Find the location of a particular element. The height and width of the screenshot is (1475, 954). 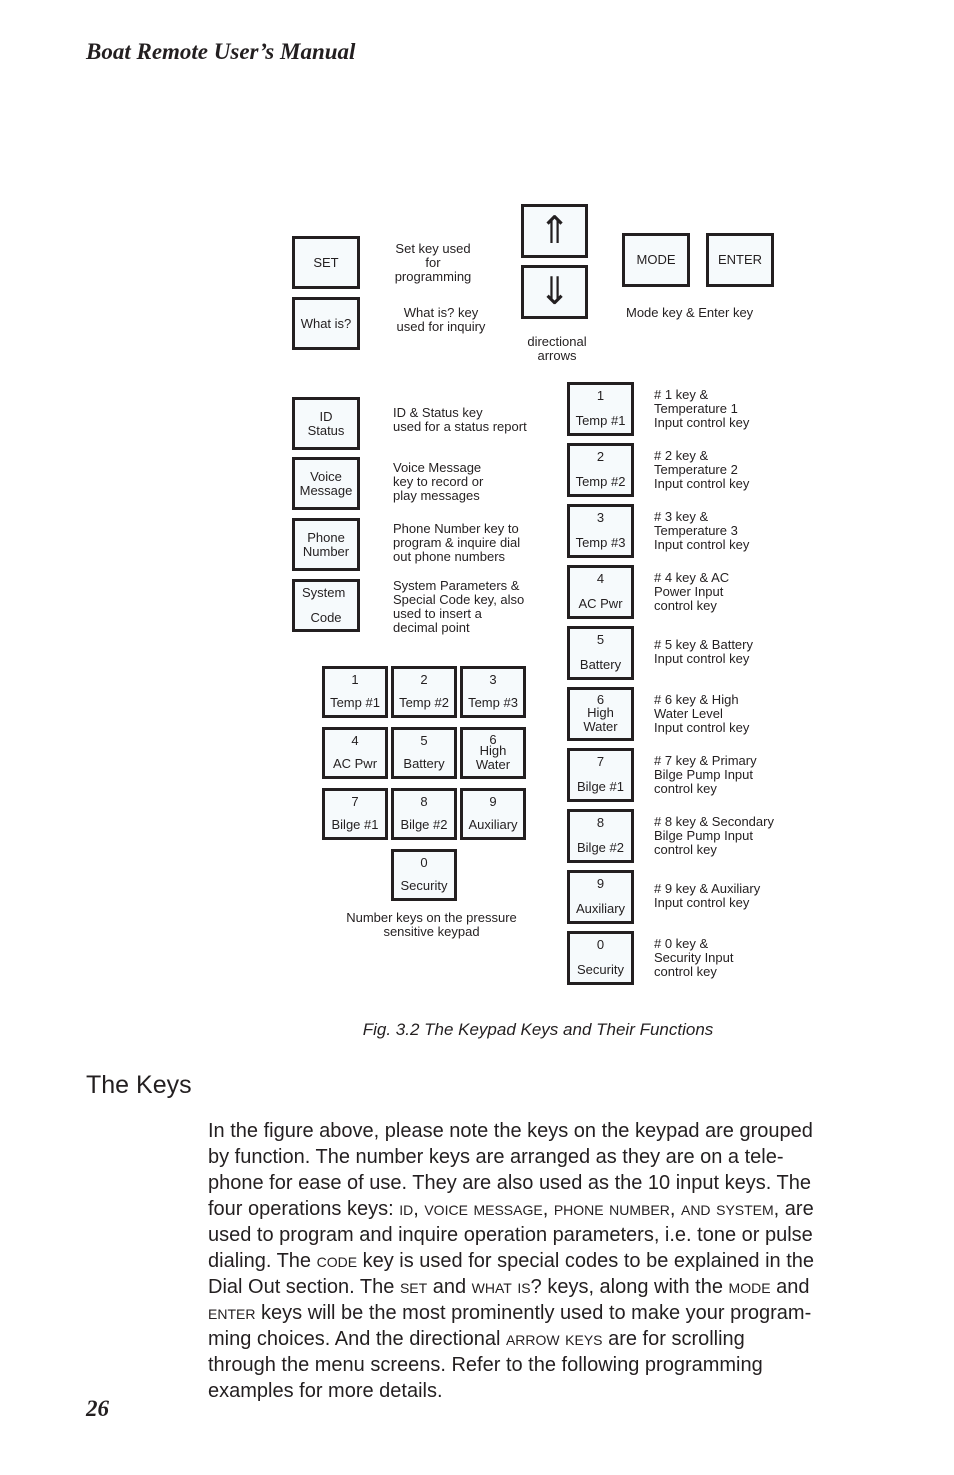

function-key-line1: Phone is located at coordinates (326, 537).